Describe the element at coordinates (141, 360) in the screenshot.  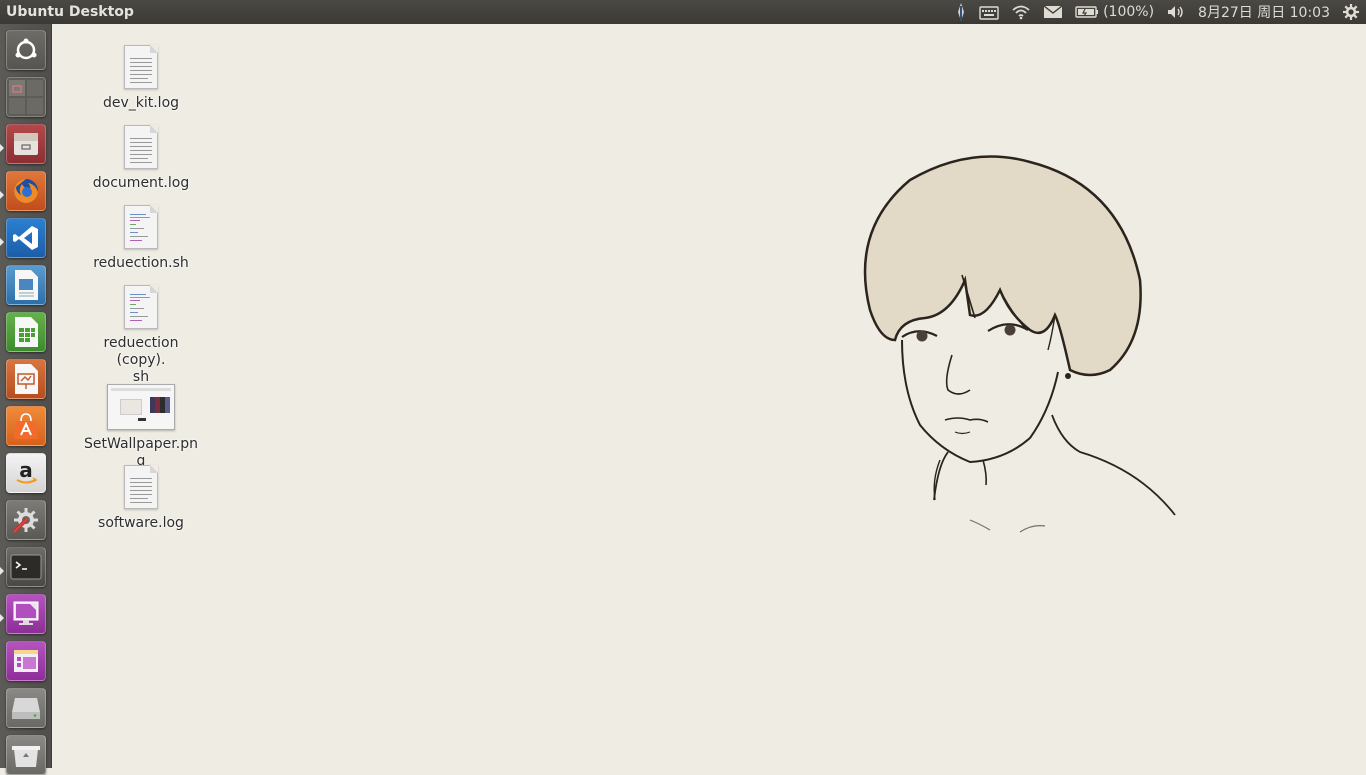
I see `file-label: reduection (copy). sh` at that location.